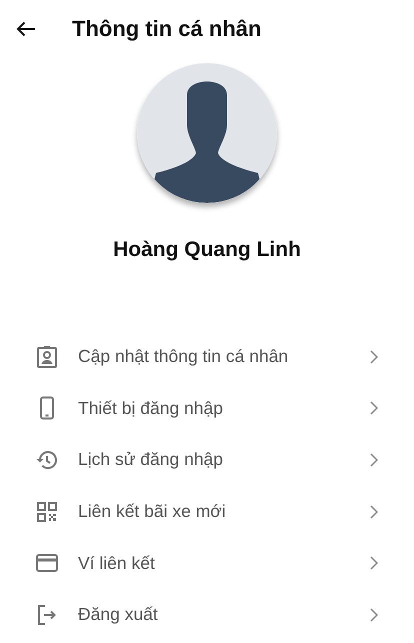 The image size is (414, 643). I want to click on menu-item: Liên kết bãi xe mới, so click(207, 512).